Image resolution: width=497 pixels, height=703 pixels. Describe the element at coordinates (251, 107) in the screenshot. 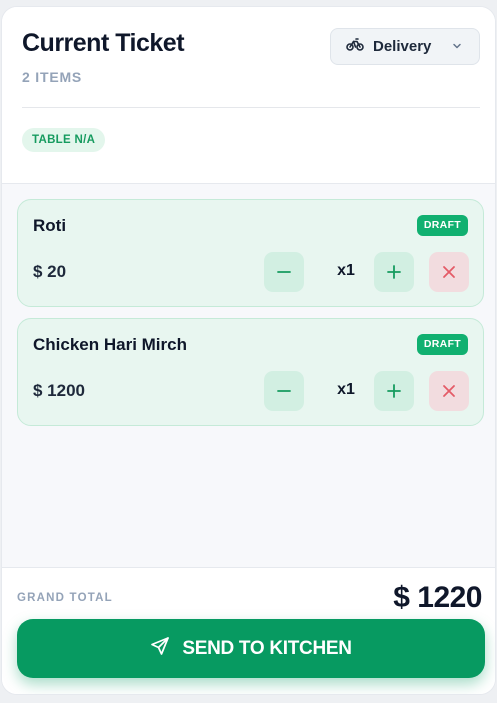

I see `header-divider` at that location.